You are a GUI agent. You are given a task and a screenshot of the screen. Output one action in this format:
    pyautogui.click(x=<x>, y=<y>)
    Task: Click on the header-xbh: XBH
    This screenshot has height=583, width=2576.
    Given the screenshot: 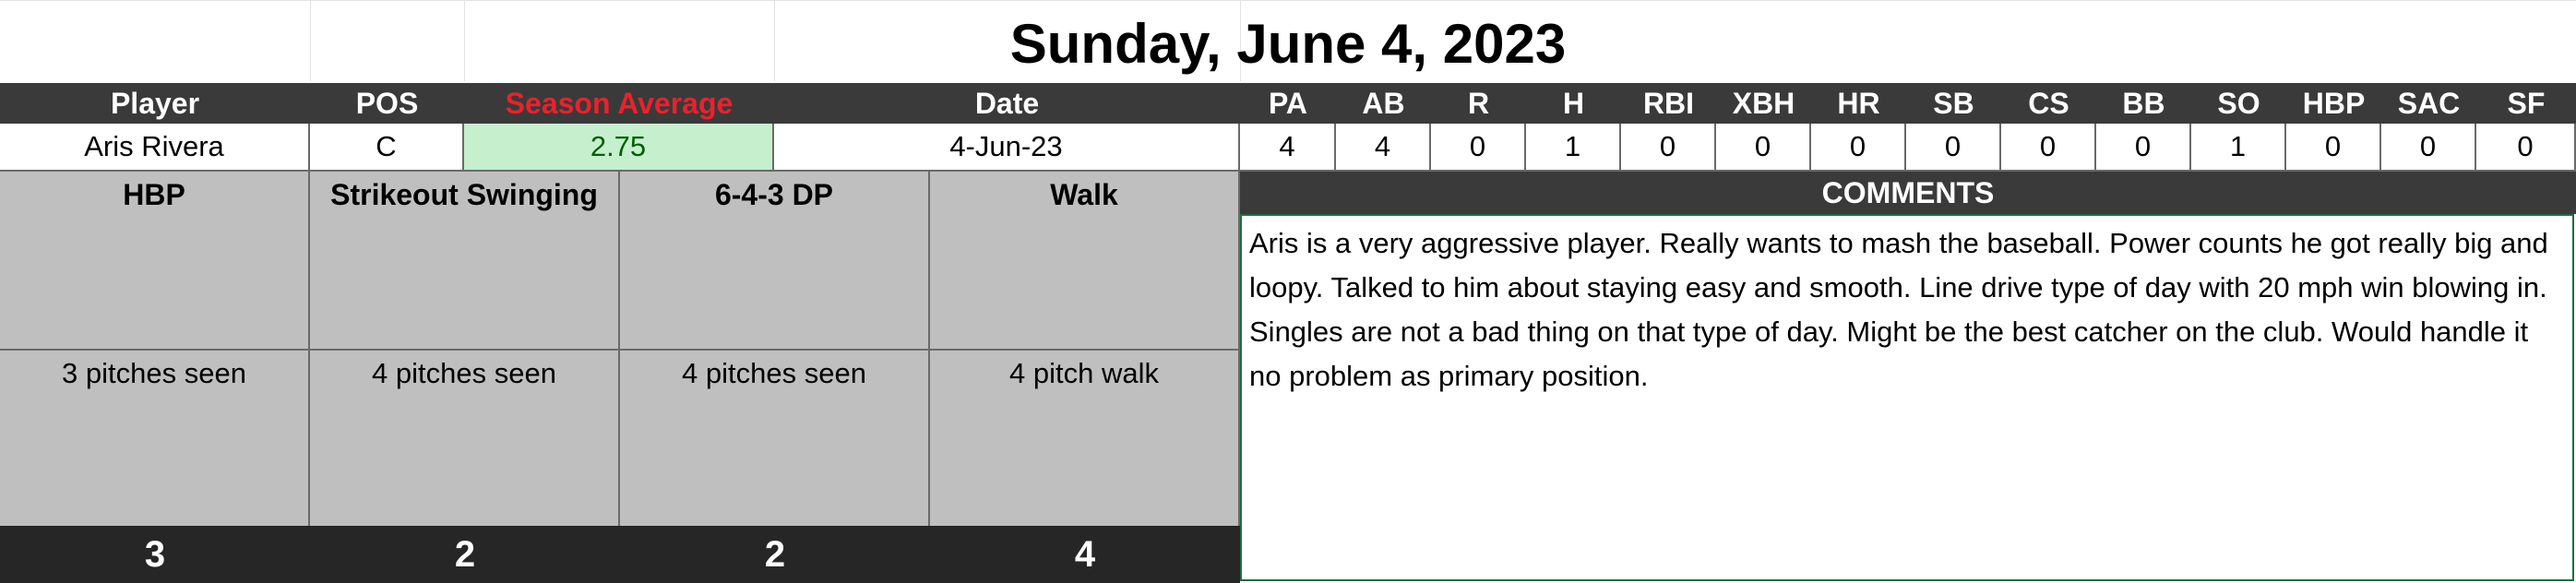 What is the action you would take?
    pyautogui.click(x=1763, y=103)
    